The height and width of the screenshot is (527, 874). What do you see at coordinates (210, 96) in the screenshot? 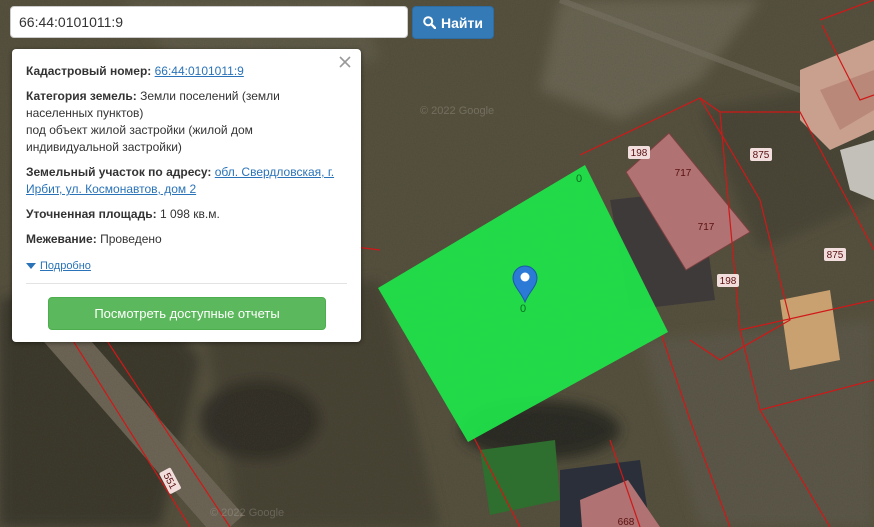
I see `land-category-value-line1: Земли поселений (земли` at bounding box center [210, 96].